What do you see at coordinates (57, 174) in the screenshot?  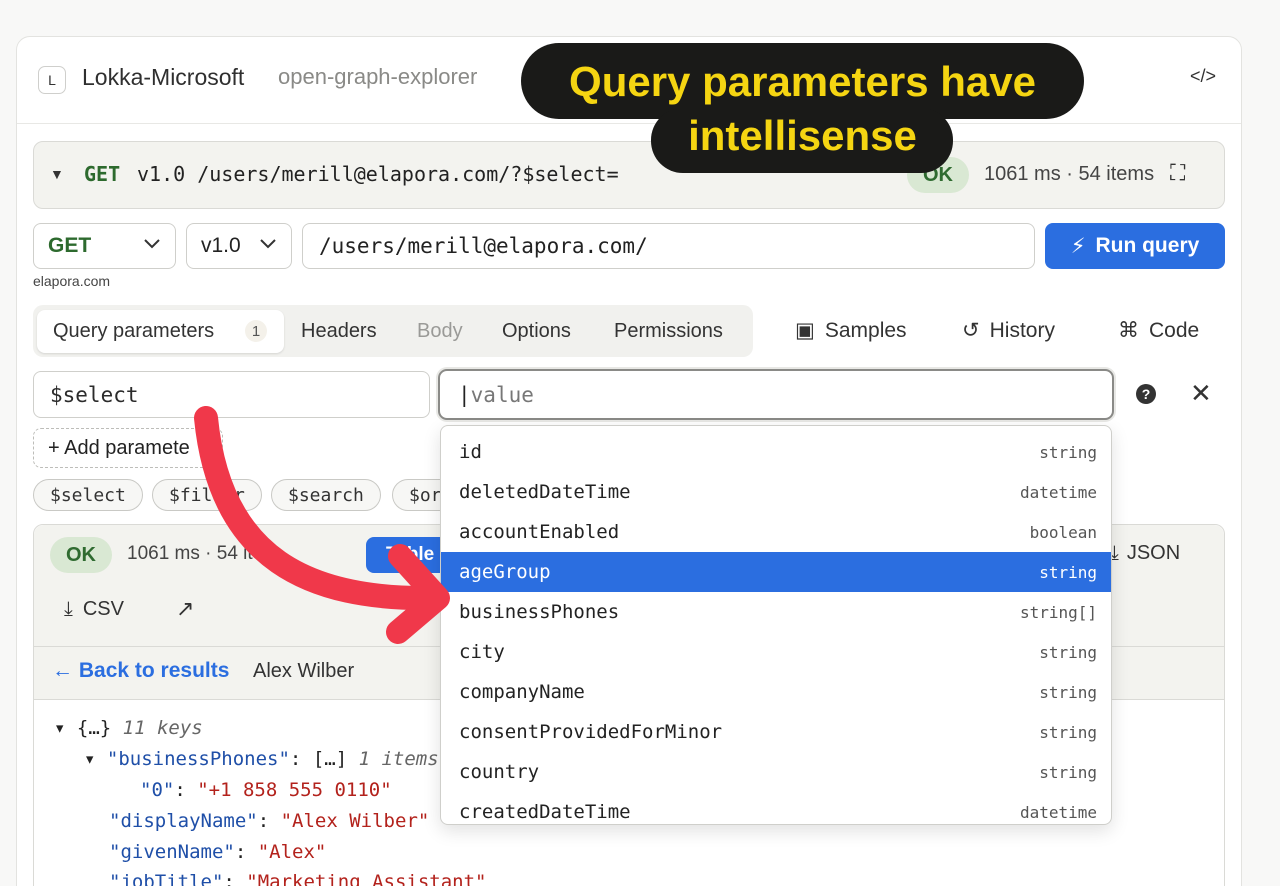 I see `collapse-caret-icon: ▼` at bounding box center [57, 174].